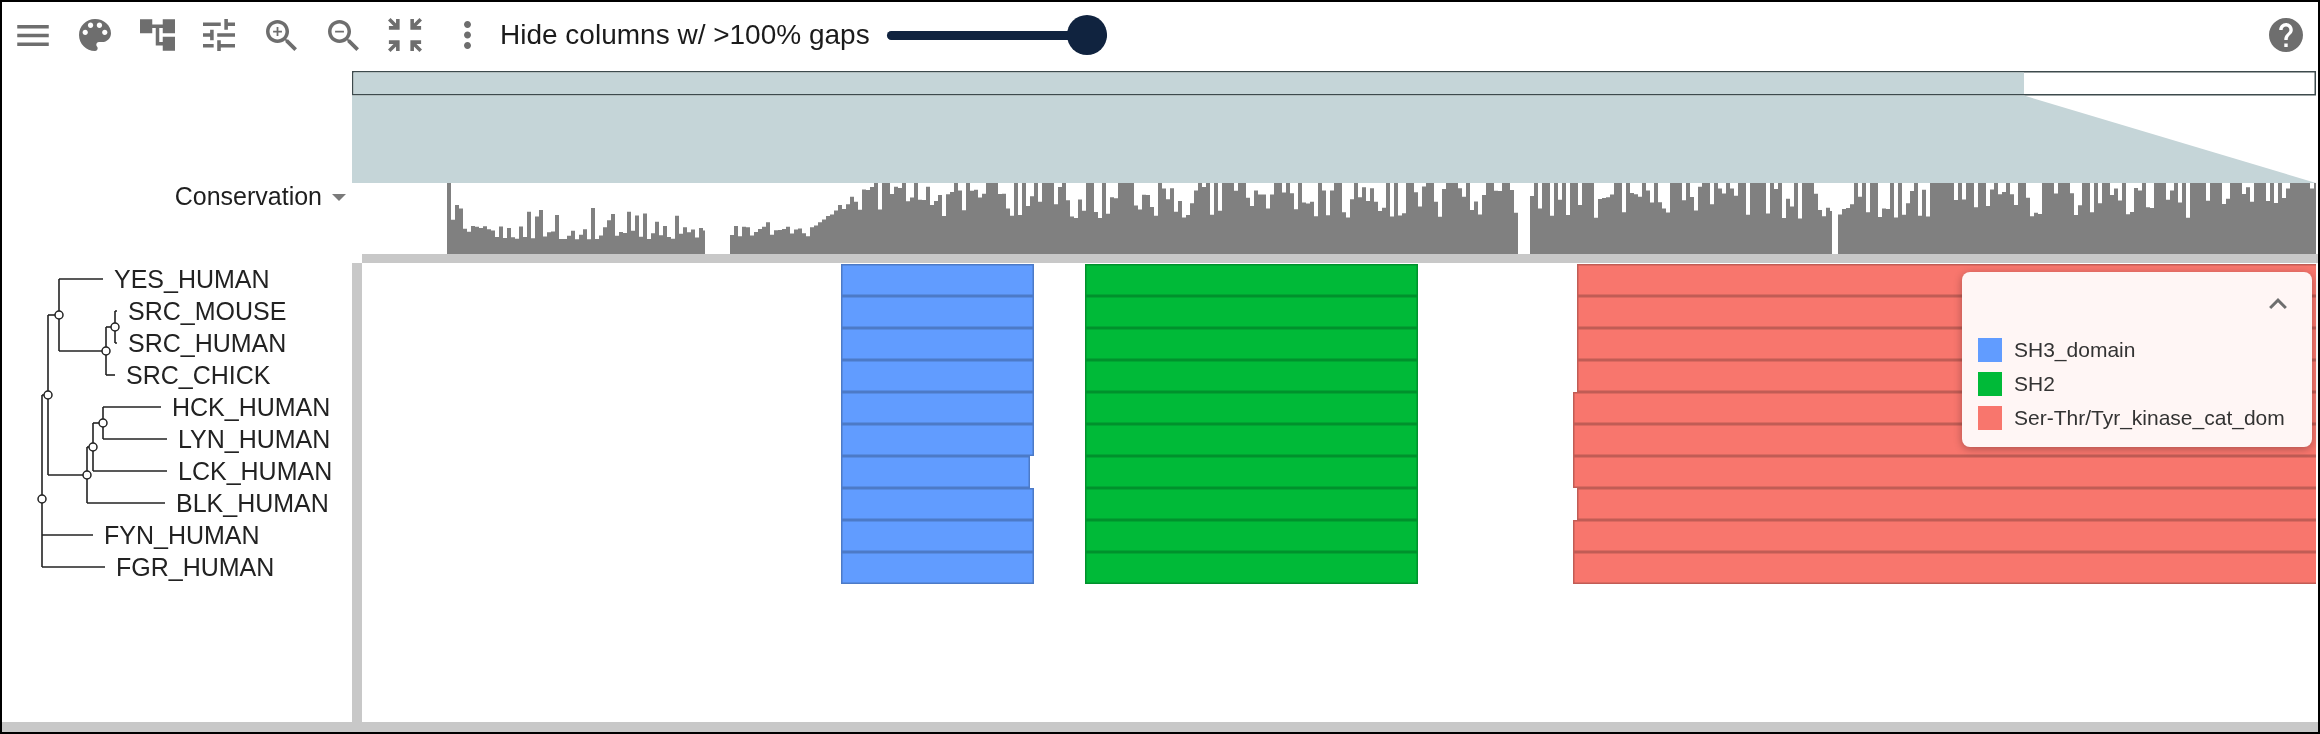  What do you see at coordinates (1160, 727) in the screenshot?
I see `scrollbar-track` at bounding box center [1160, 727].